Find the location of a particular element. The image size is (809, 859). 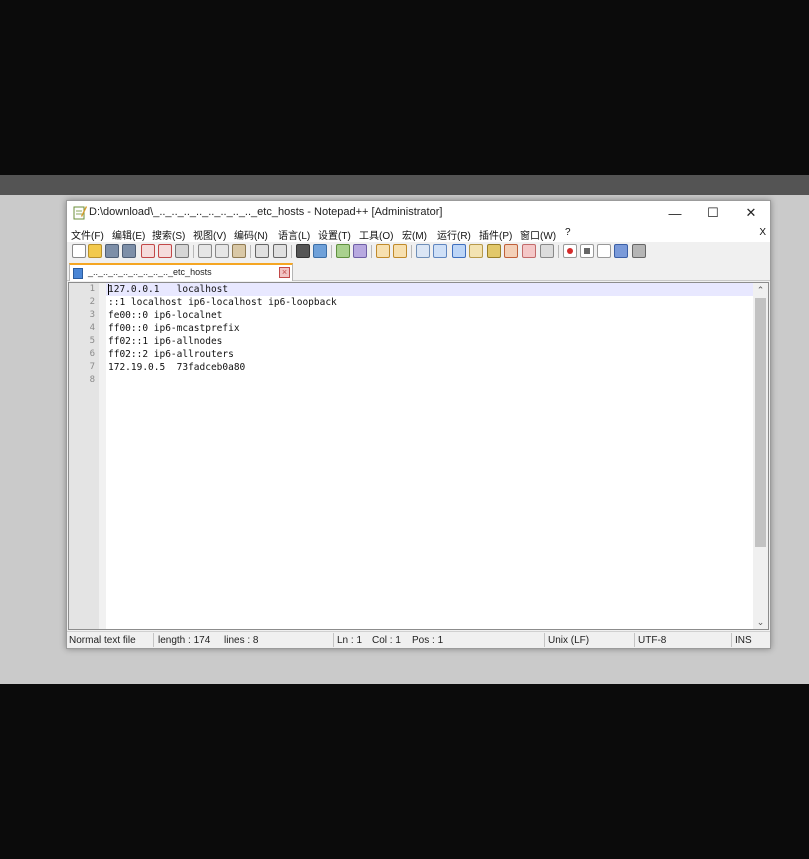

fold-margin is located at coordinates (102, 456).